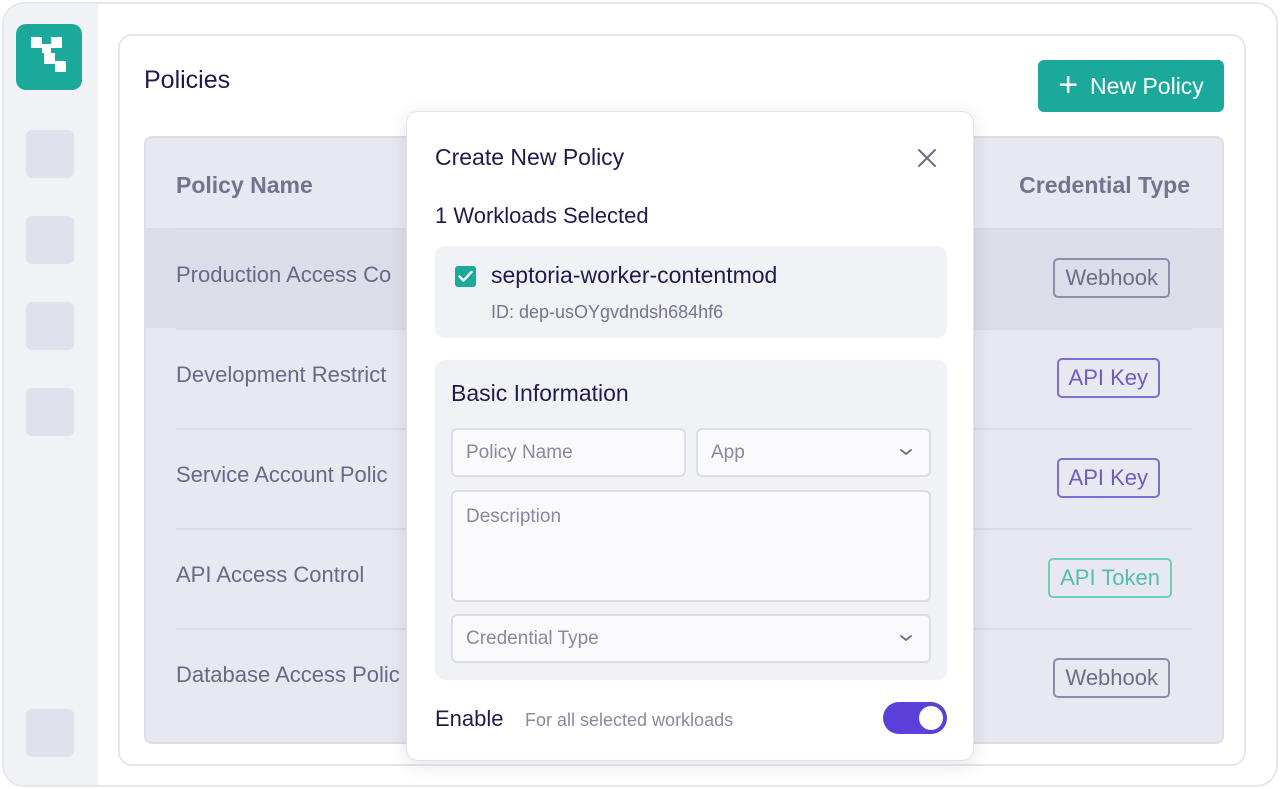 The image size is (1280, 789). What do you see at coordinates (542, 215) in the screenshot?
I see `selected-count: 1 Workloads Selected` at bounding box center [542, 215].